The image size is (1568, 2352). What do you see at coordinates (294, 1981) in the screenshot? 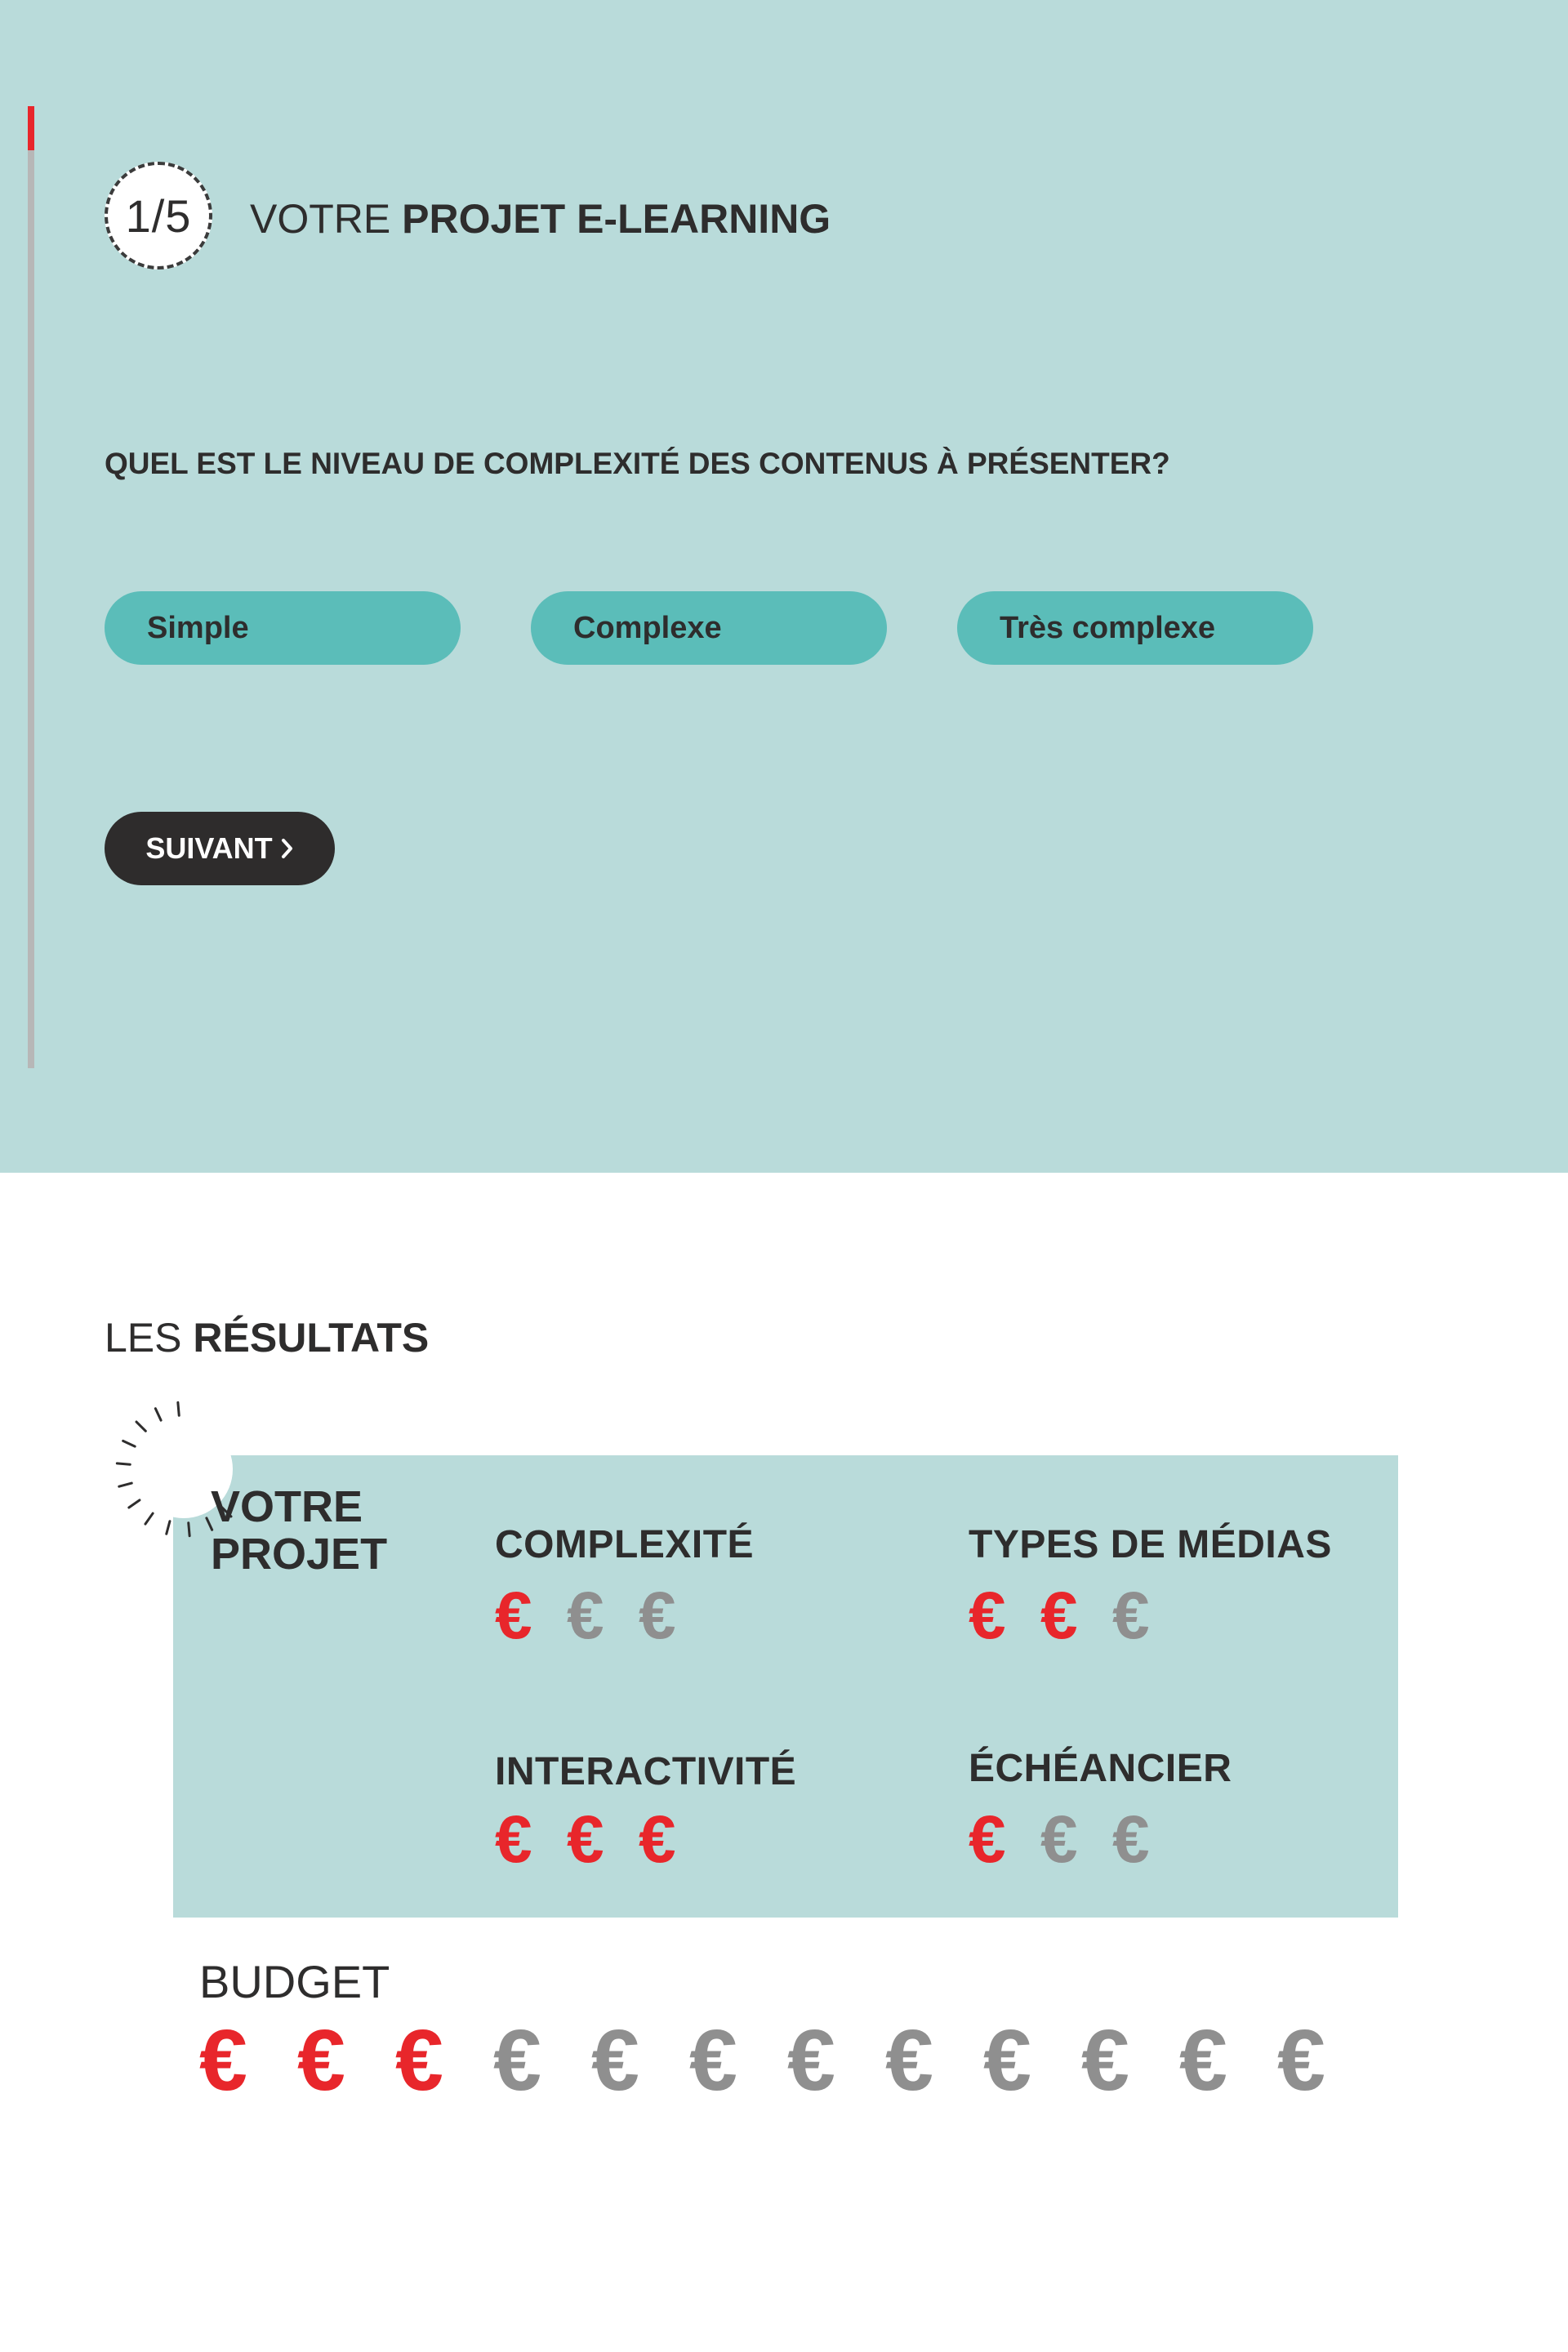
I see `budget-label: BUDGET` at bounding box center [294, 1981].